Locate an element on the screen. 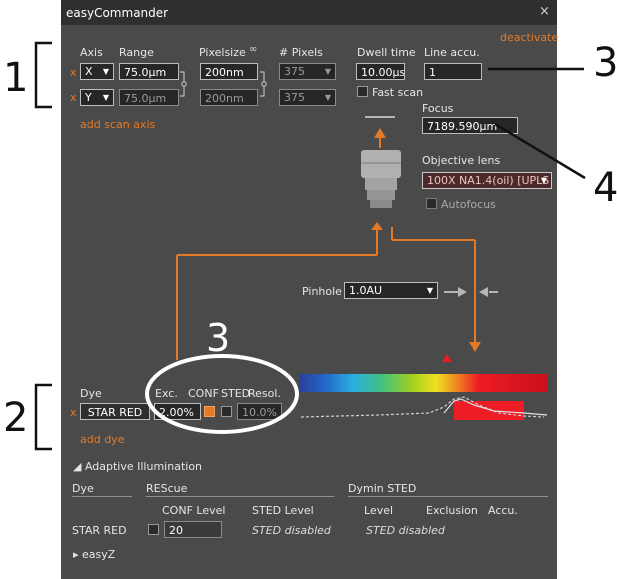 The height and width of the screenshot is (579, 617). annotation-3-circle: 3 is located at coordinates (218, 338).